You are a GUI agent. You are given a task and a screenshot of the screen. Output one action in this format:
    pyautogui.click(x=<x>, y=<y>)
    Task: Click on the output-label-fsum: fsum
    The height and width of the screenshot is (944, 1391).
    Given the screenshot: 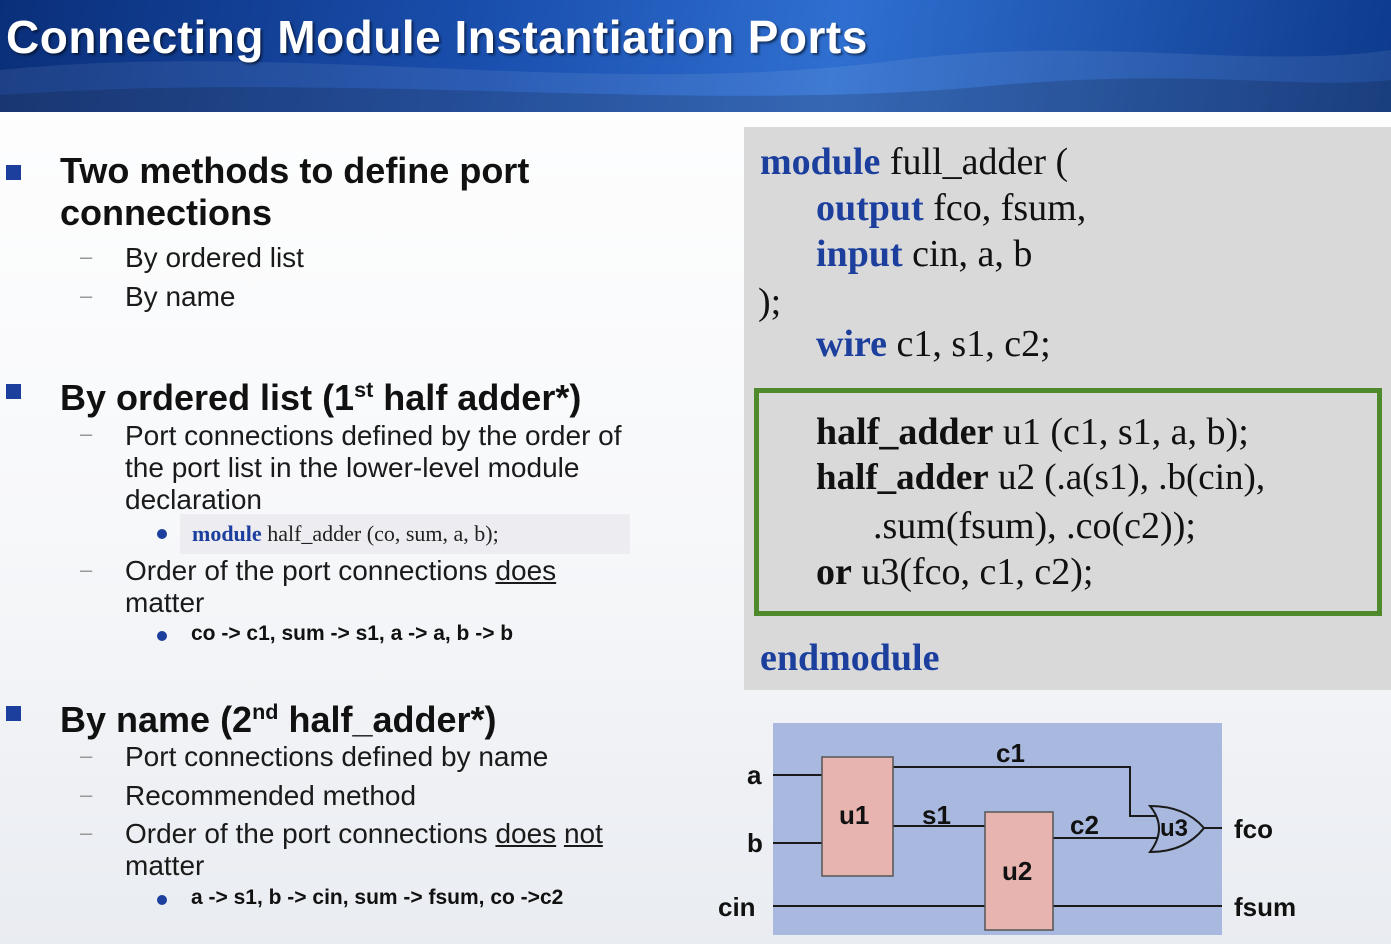 What is the action you would take?
    pyautogui.click(x=1265, y=907)
    